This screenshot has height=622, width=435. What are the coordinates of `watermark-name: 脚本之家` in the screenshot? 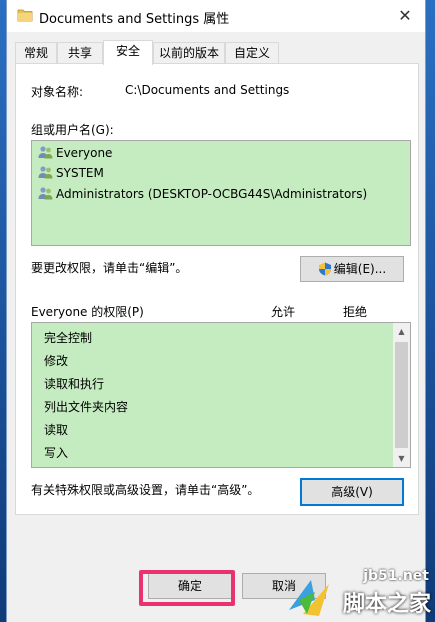 It's located at (386, 604).